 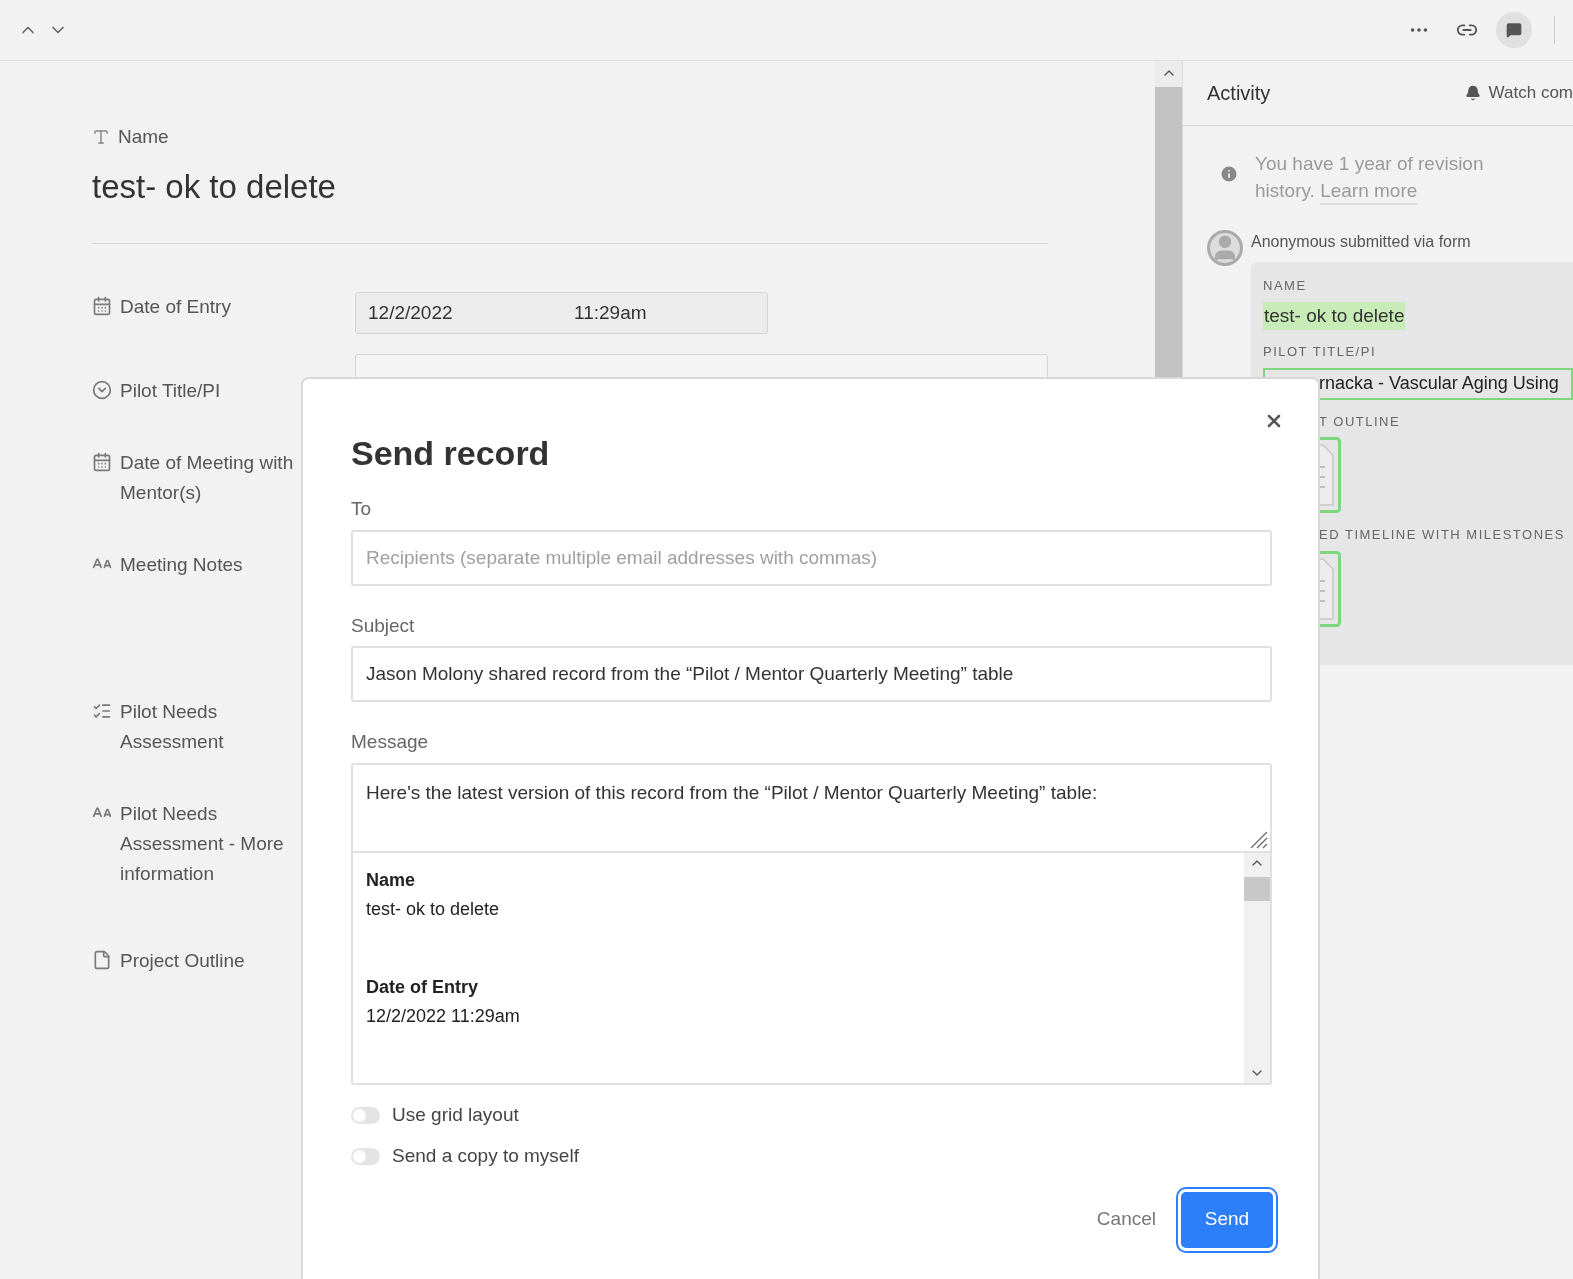 What do you see at coordinates (1225, 248) in the screenshot?
I see `avatar-icon` at bounding box center [1225, 248].